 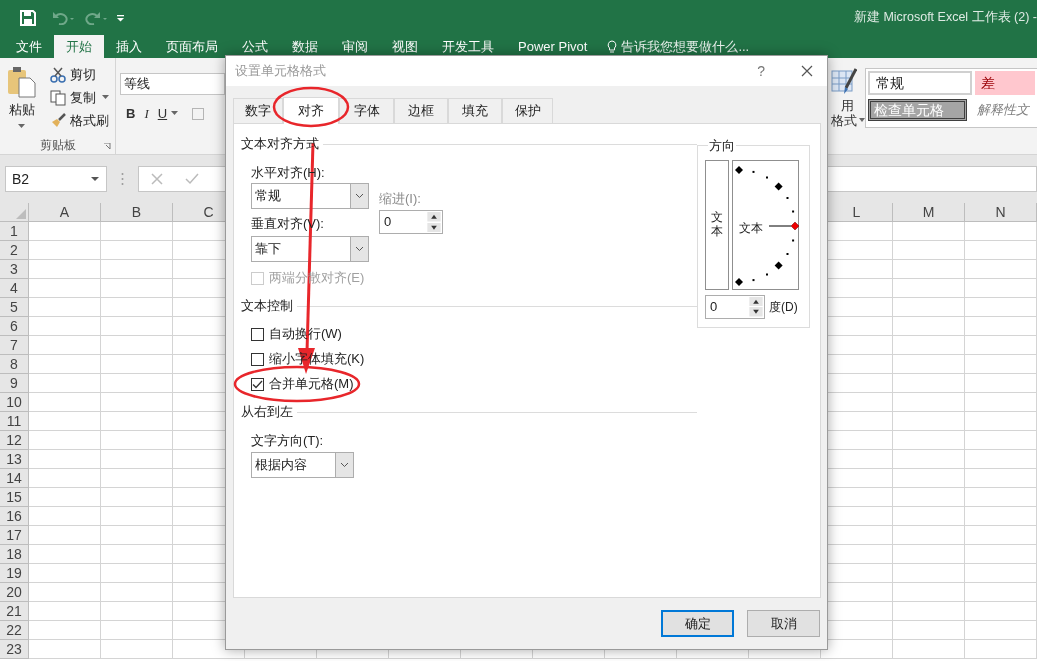 What do you see at coordinates (761, 71) in the screenshot?
I see `help-button: ?` at bounding box center [761, 71].